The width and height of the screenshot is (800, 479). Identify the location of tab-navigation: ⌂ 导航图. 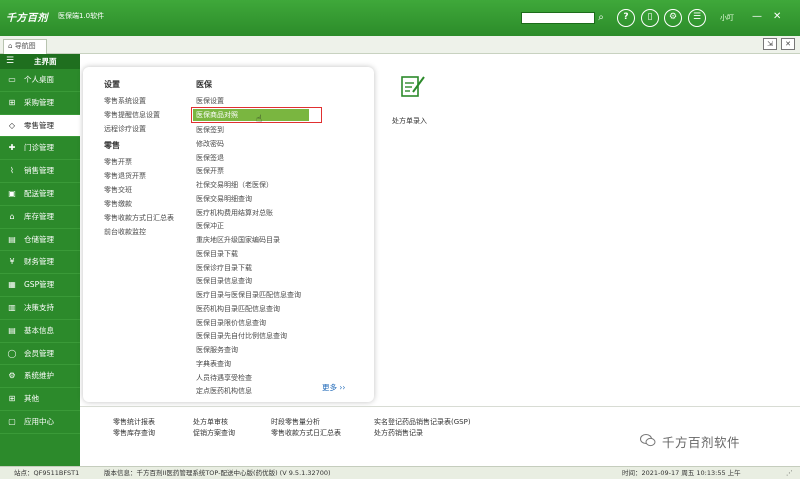
(25, 46).